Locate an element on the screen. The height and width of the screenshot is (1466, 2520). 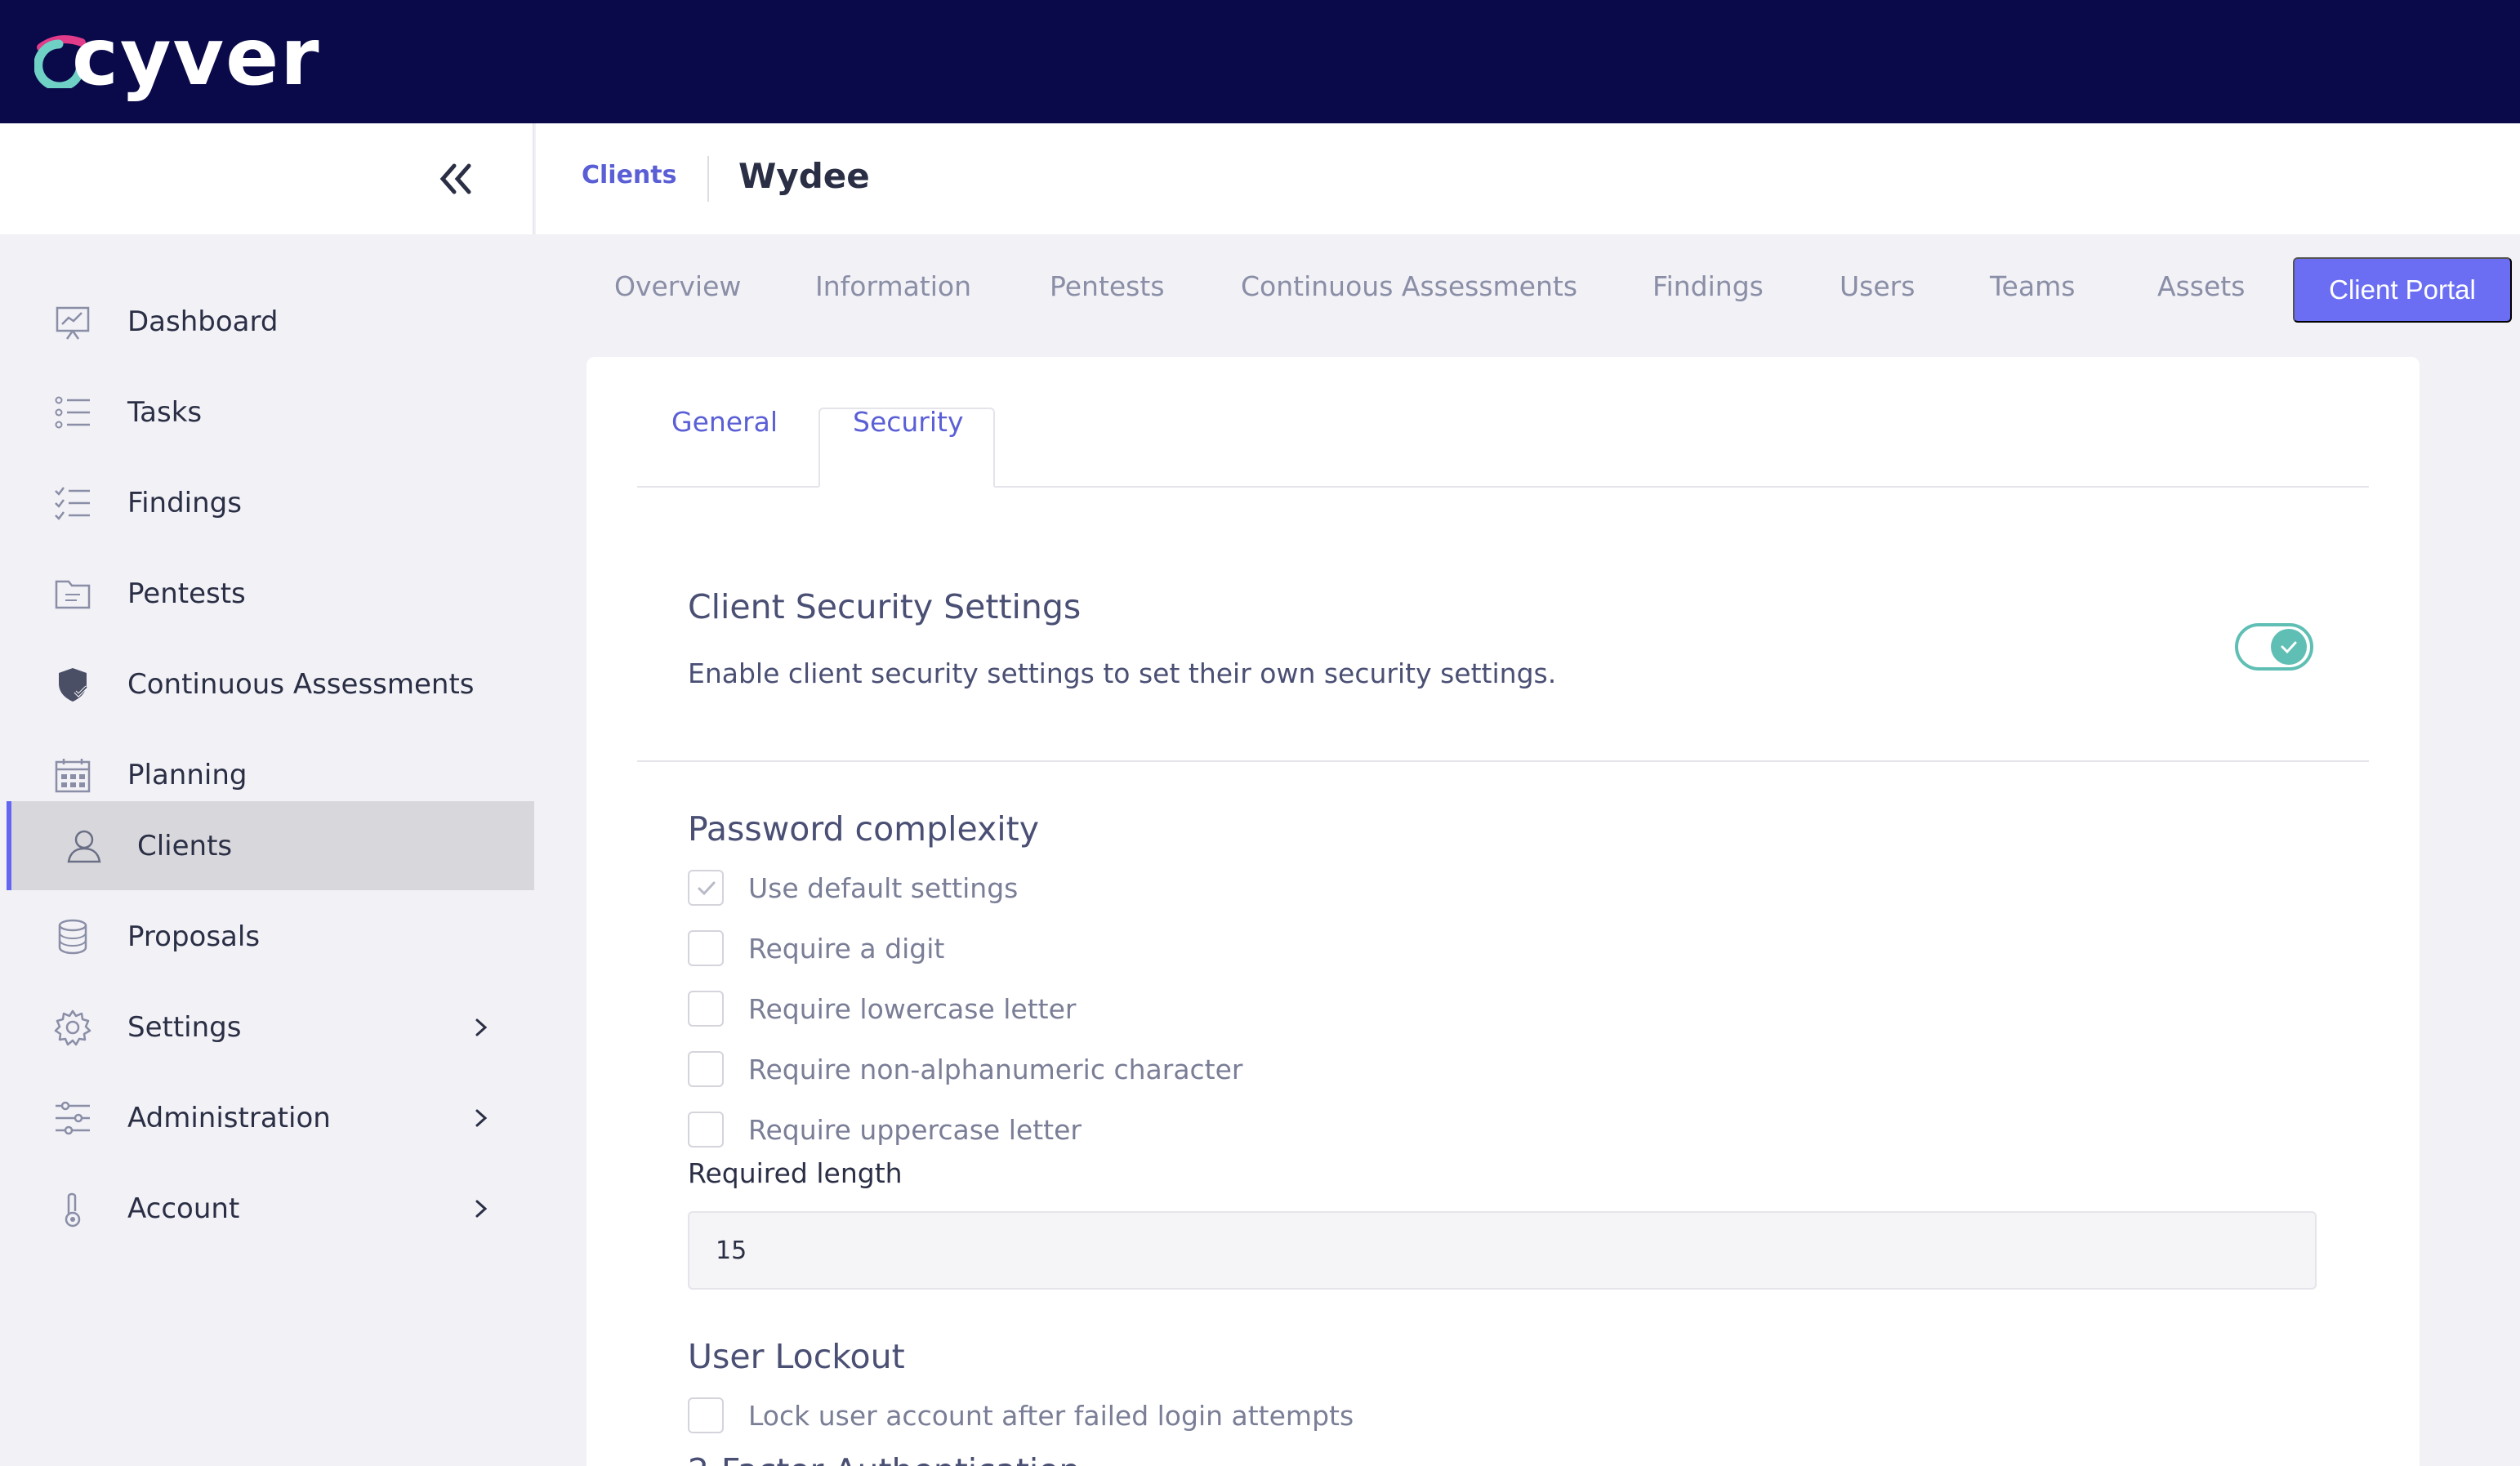
option-require-digit: Require a digit is located at coordinates (816, 948).